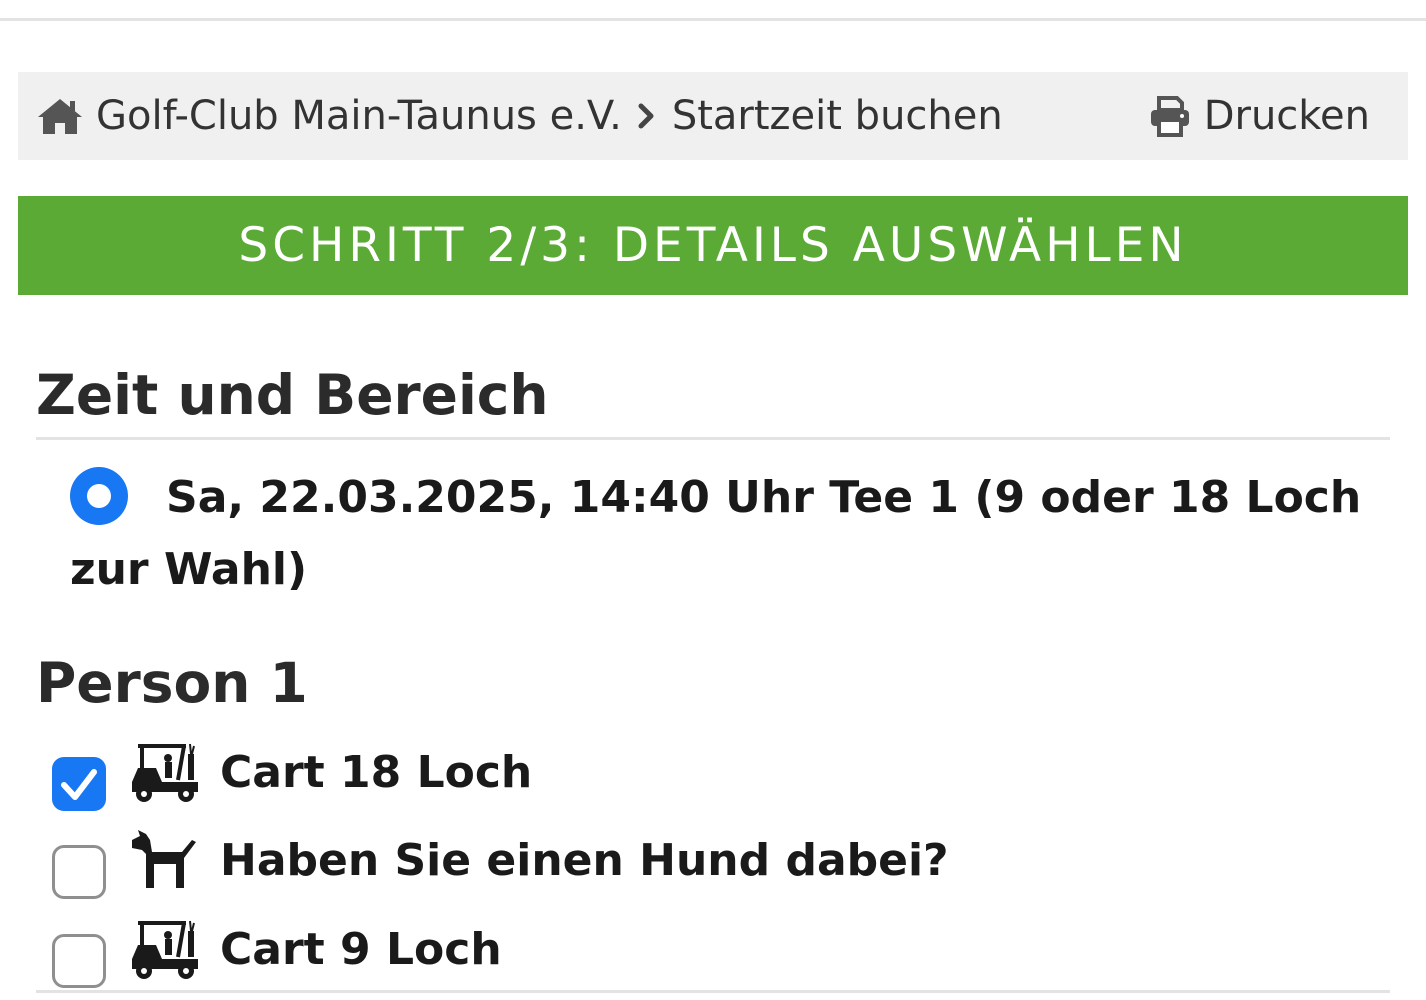  Describe the element at coordinates (172, 683) in the screenshot. I see `person-section-heading: Person 1` at that location.